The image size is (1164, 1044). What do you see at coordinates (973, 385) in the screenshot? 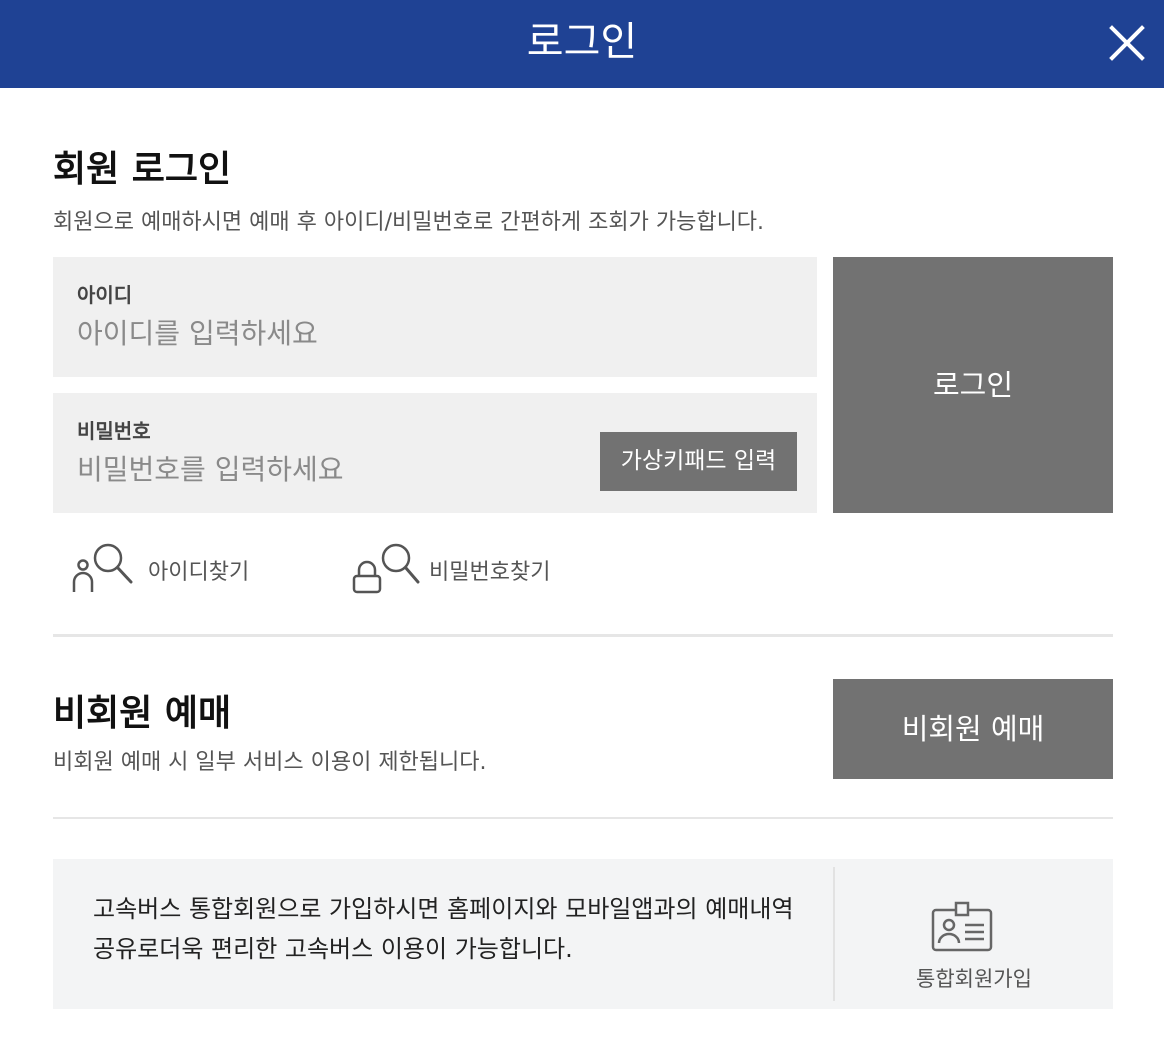
I see `login-button: 로그인` at bounding box center [973, 385].